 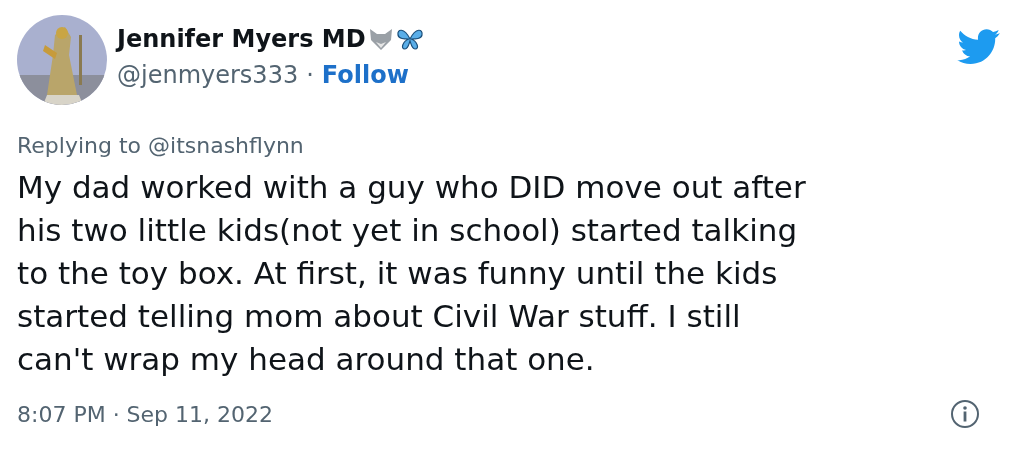 I want to click on wolf-icon, so click(x=380, y=39).